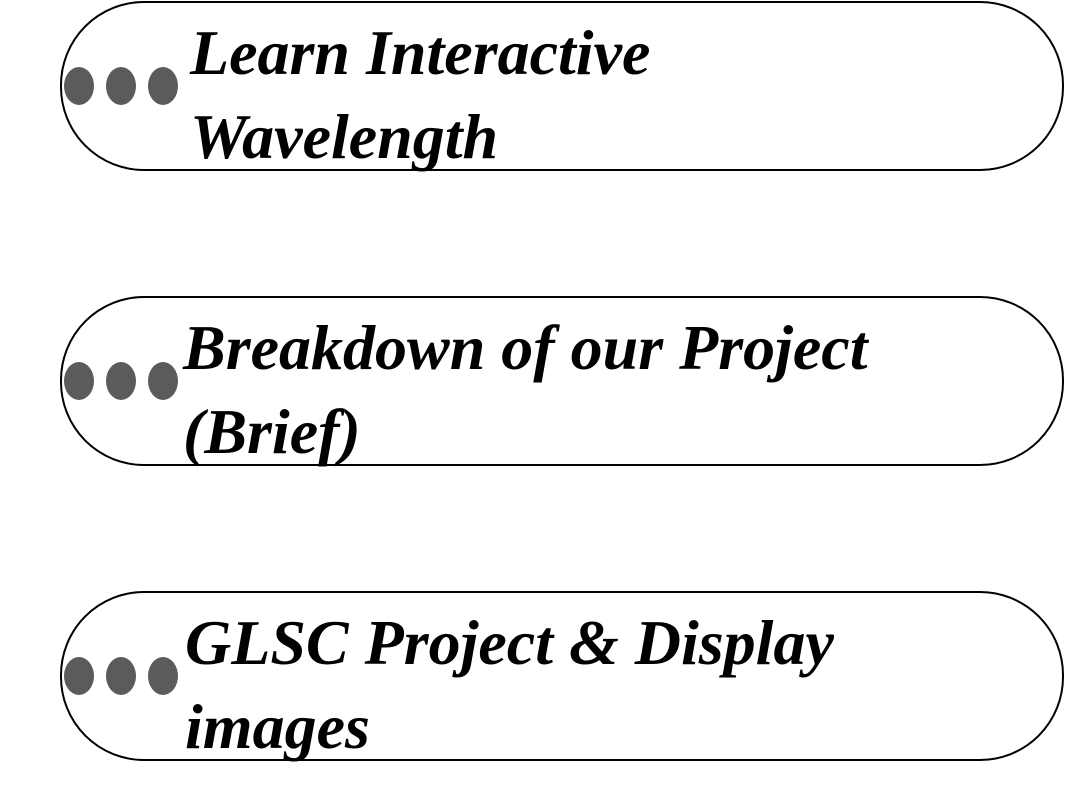 Image resolution: width=1091 pixels, height=797 pixels. What do you see at coordinates (420, 94) in the screenshot?
I see `menu-item-label: Learn Interactive Wavelength` at bounding box center [420, 94].